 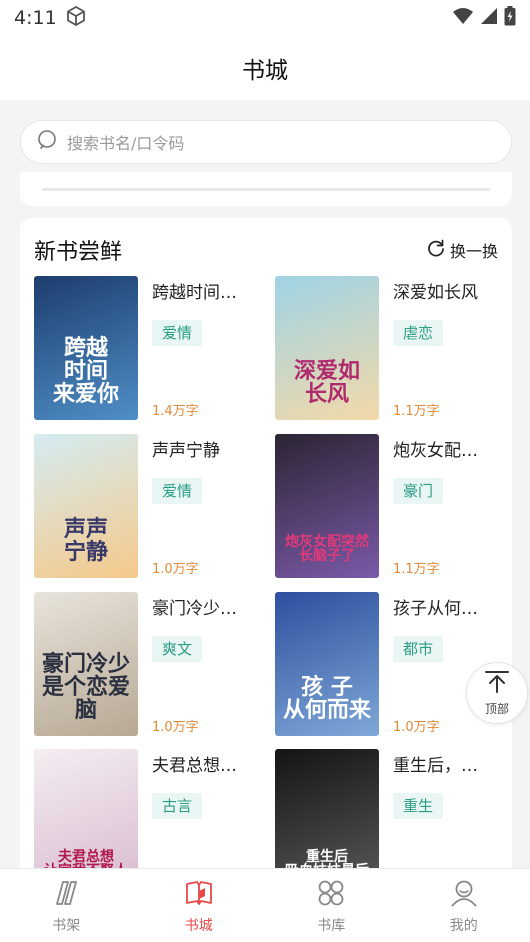 I want to click on book-genre-tag: 都市, so click(x=418, y=649).